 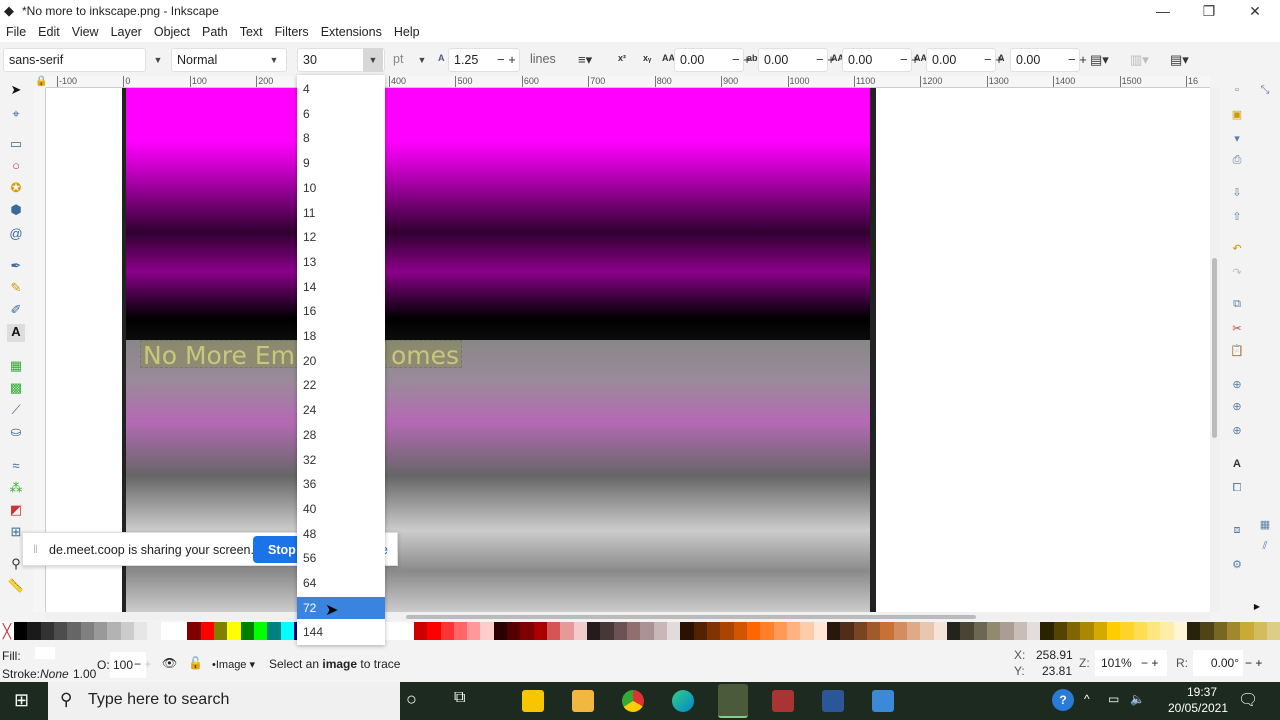 What do you see at coordinates (1237, 305) in the screenshot?
I see `copy-icon: ⧉` at bounding box center [1237, 305].